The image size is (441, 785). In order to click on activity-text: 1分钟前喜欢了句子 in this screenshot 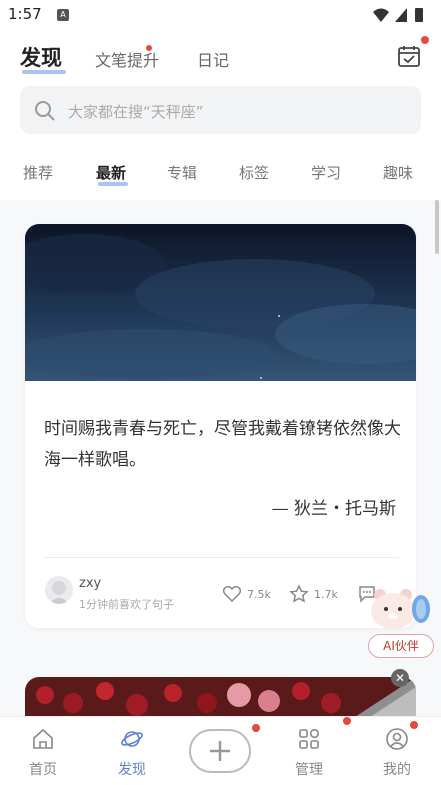, I will do `click(126, 604)`.